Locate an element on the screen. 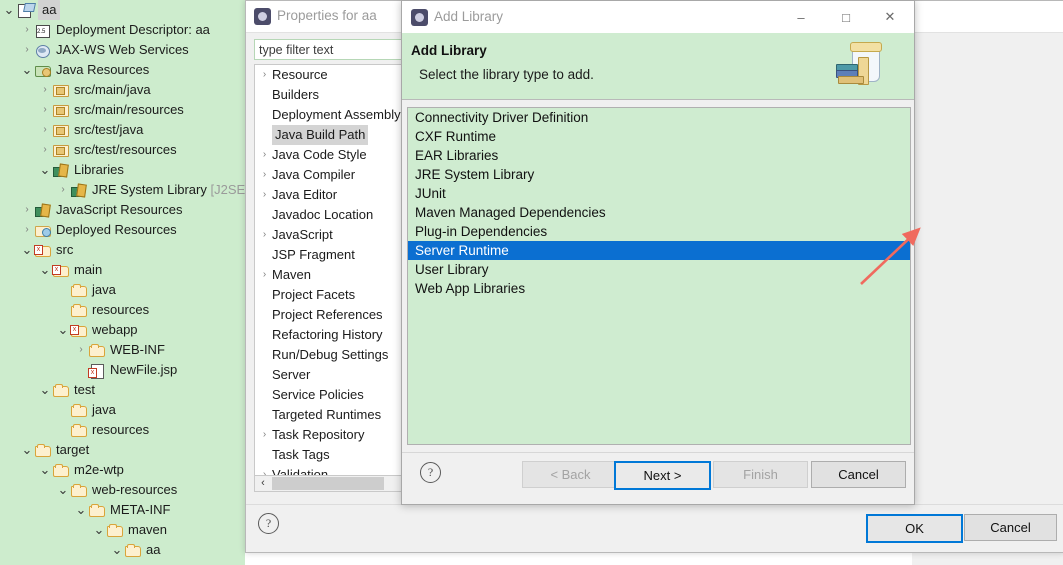 Image resolution: width=1063 pixels, height=565 pixels. next-button: Next > is located at coordinates (662, 475).